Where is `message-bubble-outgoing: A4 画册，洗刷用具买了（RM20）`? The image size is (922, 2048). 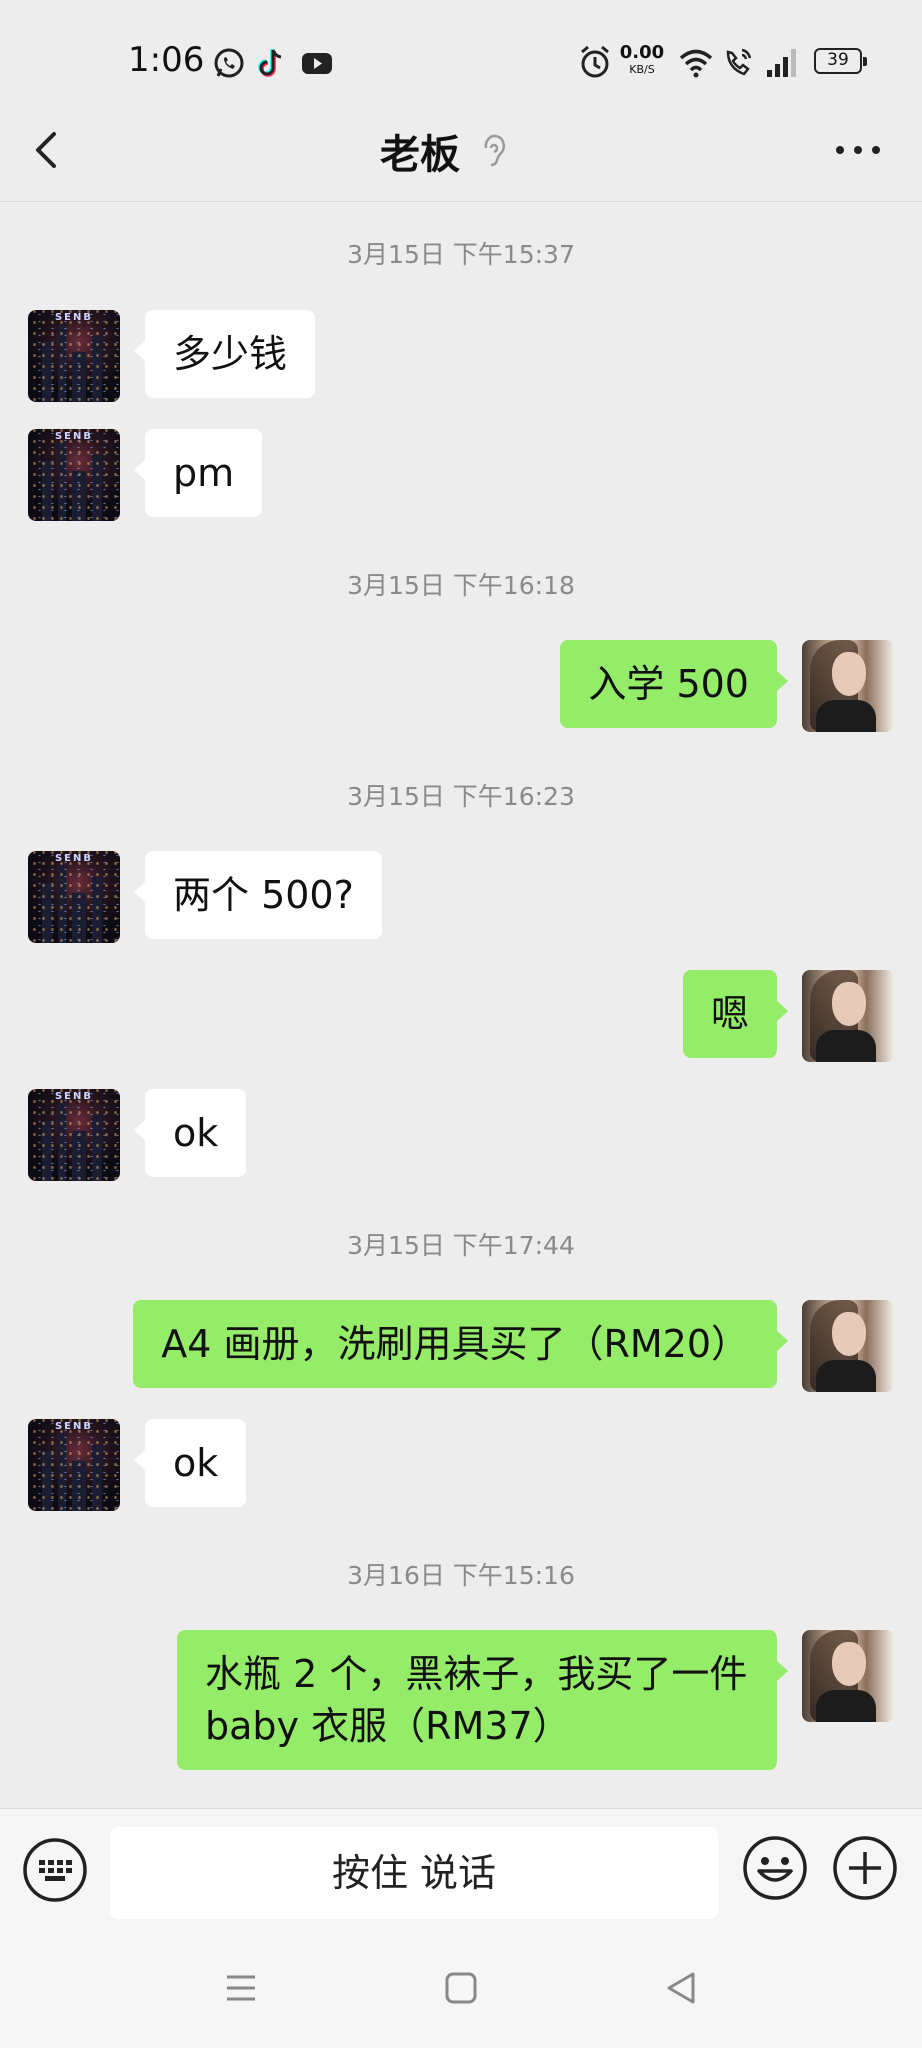 message-bubble-outgoing: A4 画册，洗刷用具买了（RM20） is located at coordinates (460, 1344).